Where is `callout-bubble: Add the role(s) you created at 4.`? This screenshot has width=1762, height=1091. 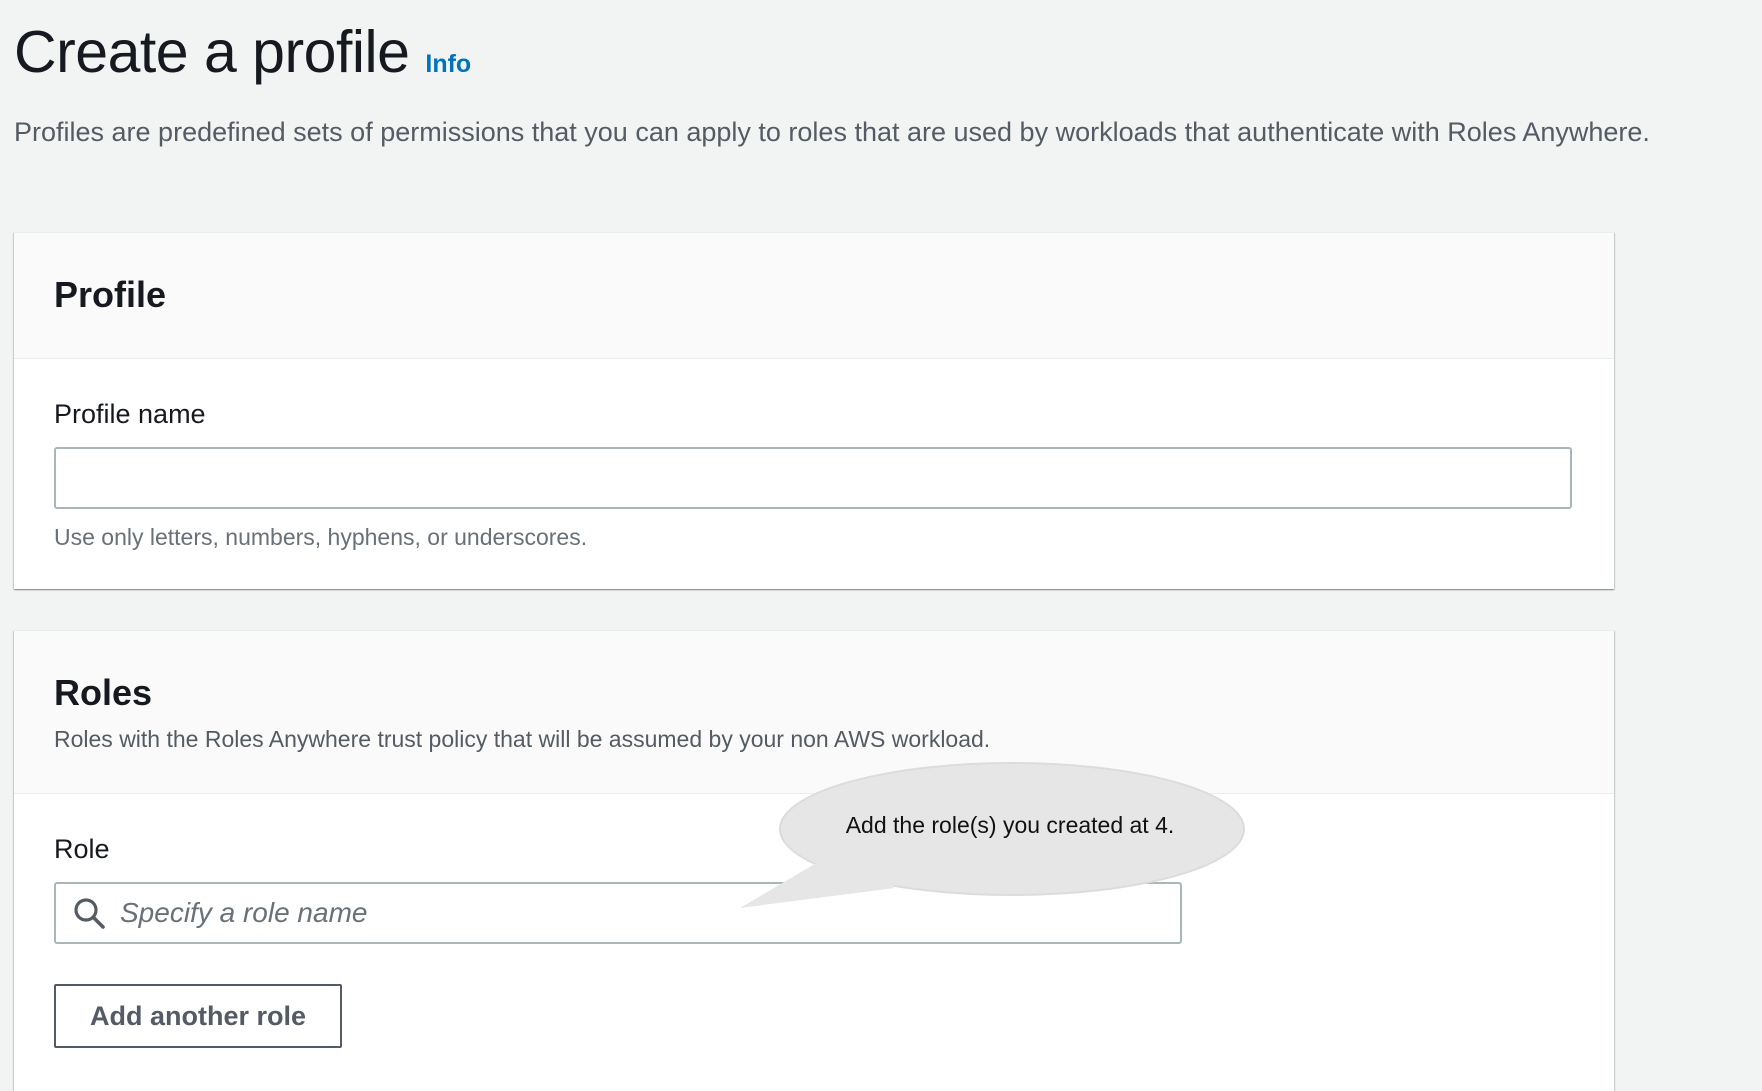 callout-bubble: Add the role(s) you created at 4. is located at coordinates (995, 835).